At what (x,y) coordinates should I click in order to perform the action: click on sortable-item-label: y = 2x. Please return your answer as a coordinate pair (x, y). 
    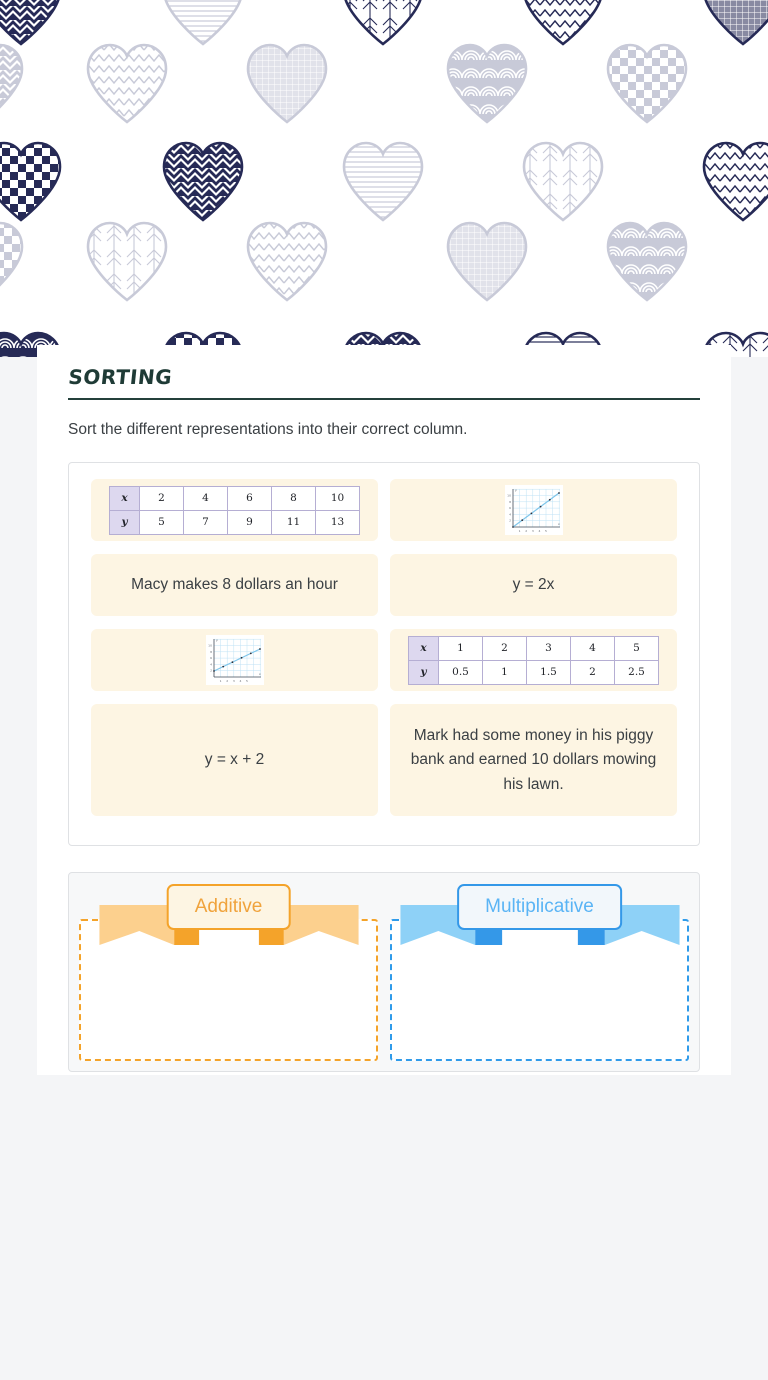
    Looking at the image, I should click on (533, 585).